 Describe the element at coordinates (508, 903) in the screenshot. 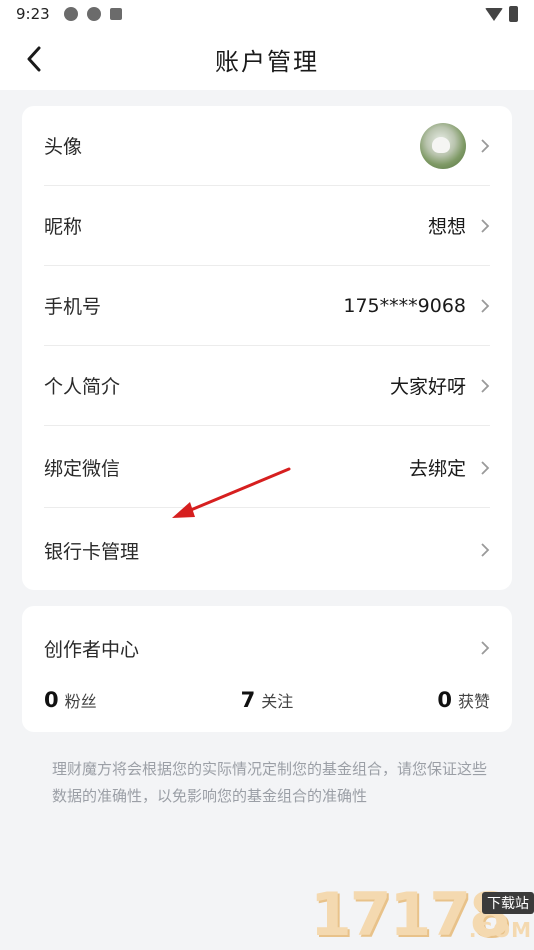

I see `watermark-tag: 下载站` at that location.